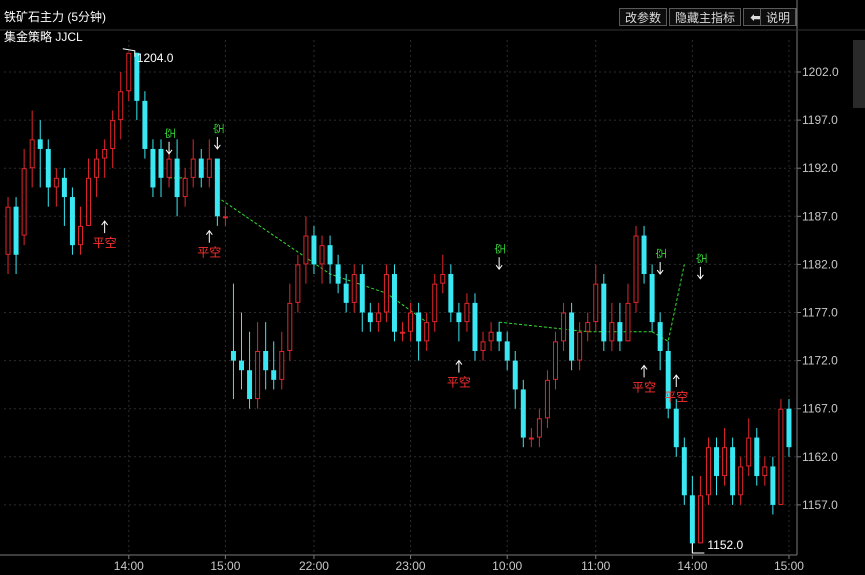 Image resolution: width=865 pixels, height=575 pixels. I want to click on close-short-signal: 平空, so click(459, 374).